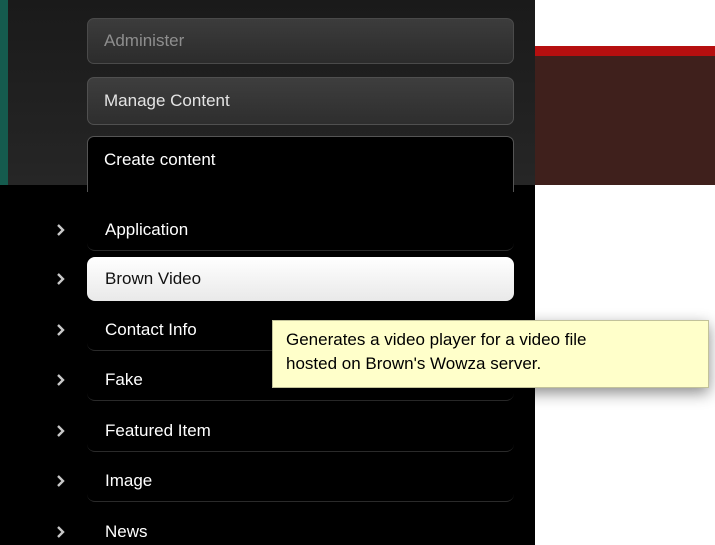  Describe the element at coordinates (300, 279) in the screenshot. I see `content-type-brown-video-button: Brown Video` at that location.